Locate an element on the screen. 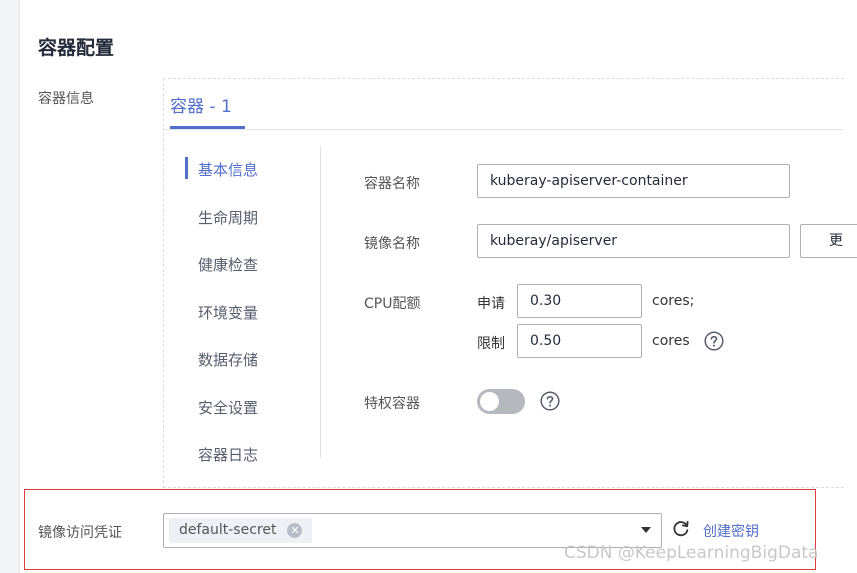 The width and height of the screenshot is (857, 573). chevron-down-icon is located at coordinates (646, 530).